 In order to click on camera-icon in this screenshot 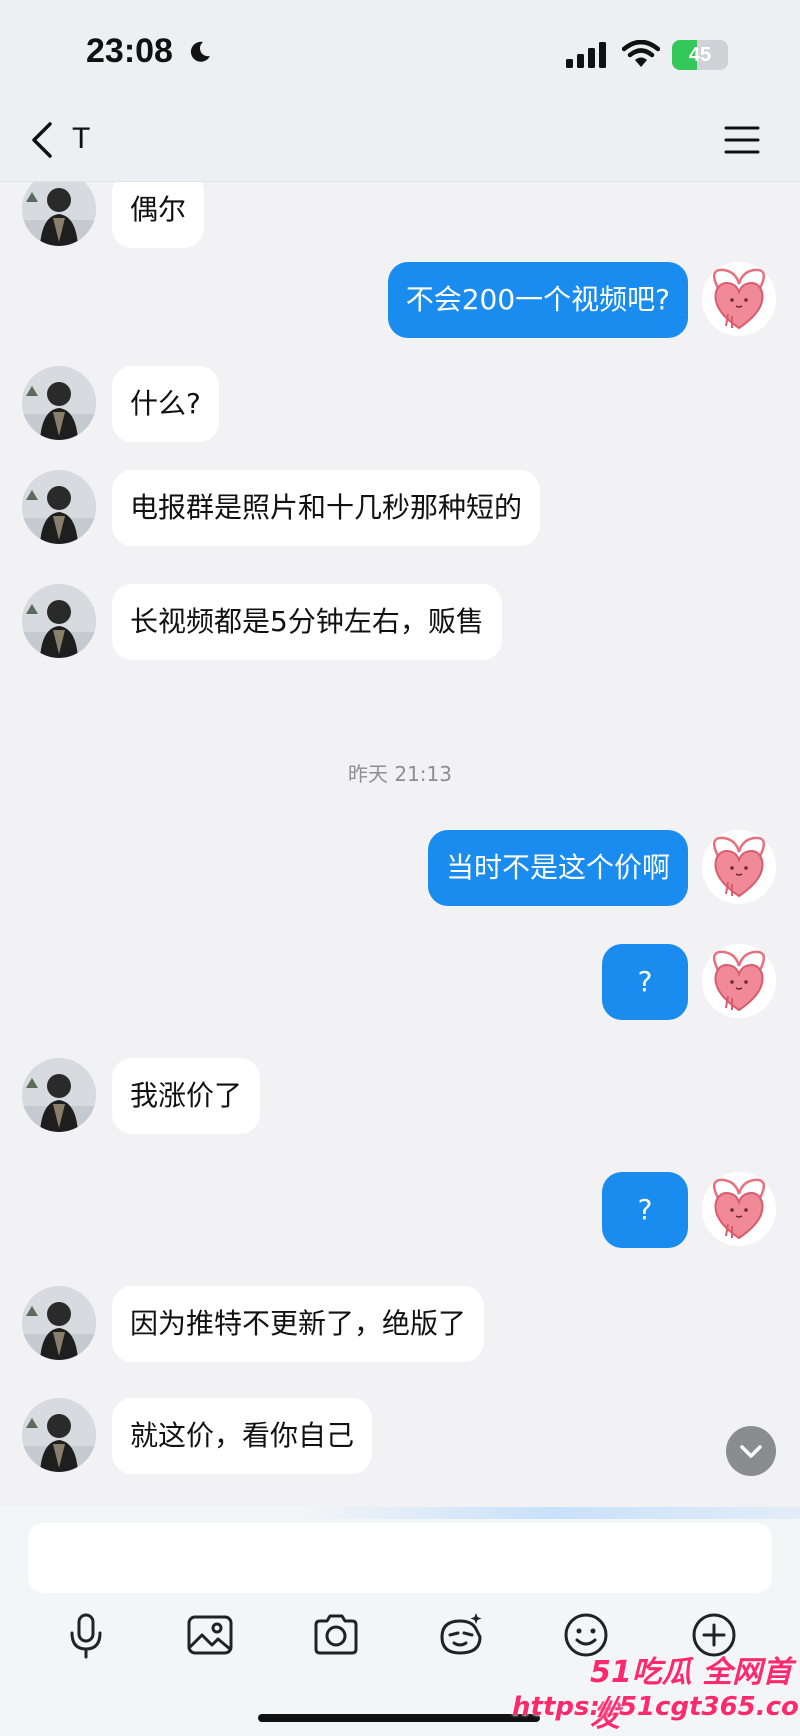, I will do `click(336, 1635)`.